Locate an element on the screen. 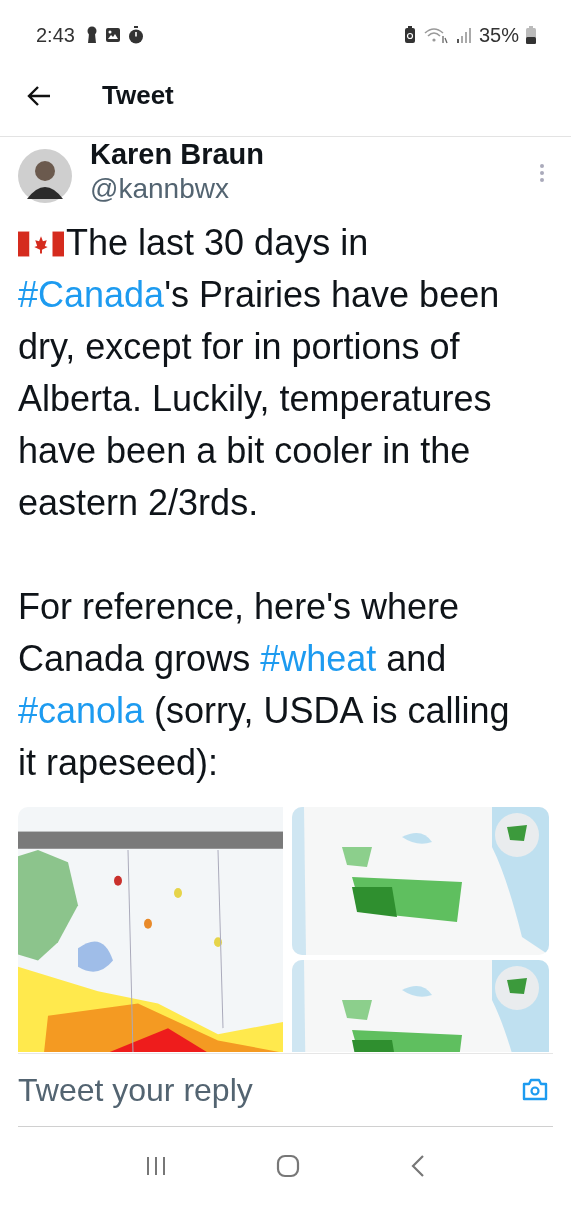 Image resolution: width=571 pixels, height=1205 pixels. battery-saver-icon is located at coordinates (409, 35).